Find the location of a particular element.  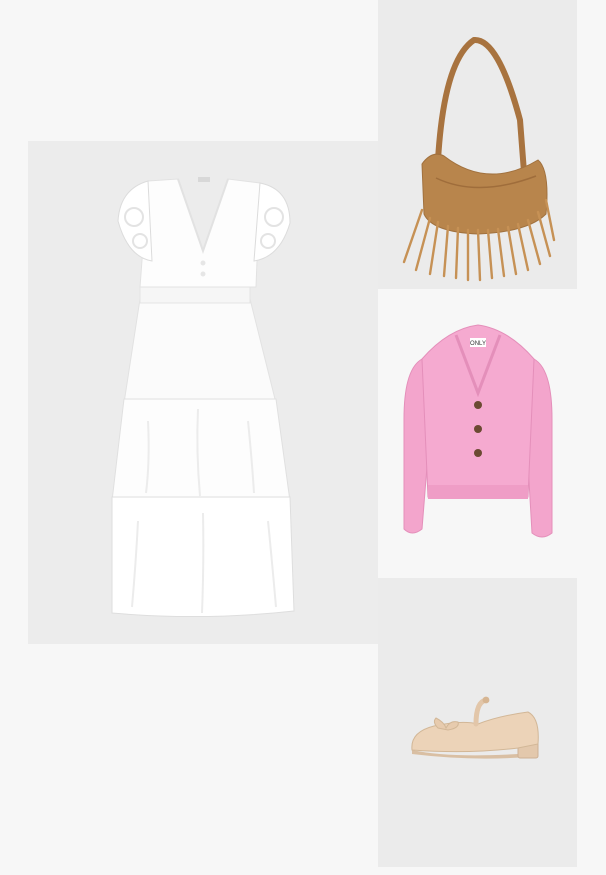

cardigan-tile: ONLY is located at coordinates (477, 433).